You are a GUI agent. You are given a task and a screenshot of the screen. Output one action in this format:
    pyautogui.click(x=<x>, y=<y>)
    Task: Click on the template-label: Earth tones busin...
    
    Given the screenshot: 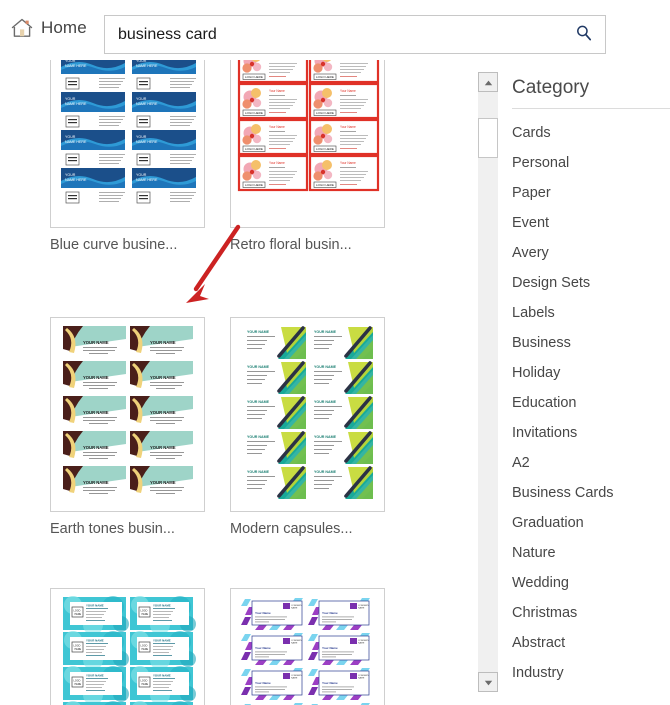 What is the action you would take?
    pyautogui.click(x=112, y=529)
    